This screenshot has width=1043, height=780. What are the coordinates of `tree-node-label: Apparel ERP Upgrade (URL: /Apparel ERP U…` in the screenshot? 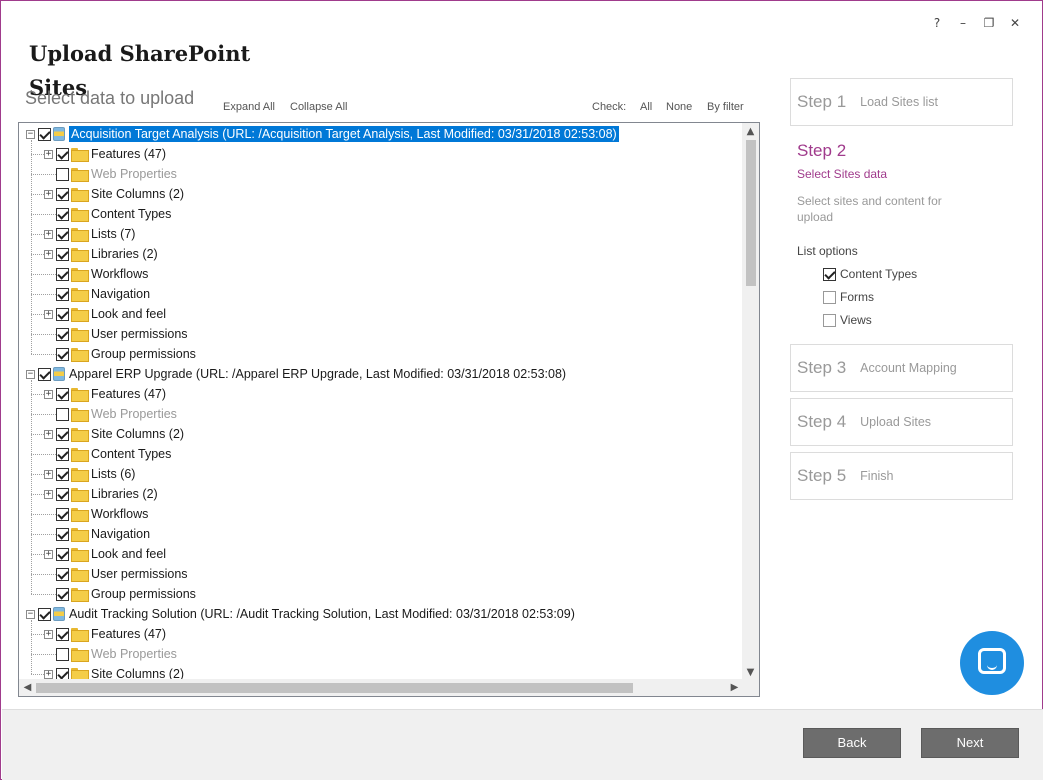 It's located at (317, 374).